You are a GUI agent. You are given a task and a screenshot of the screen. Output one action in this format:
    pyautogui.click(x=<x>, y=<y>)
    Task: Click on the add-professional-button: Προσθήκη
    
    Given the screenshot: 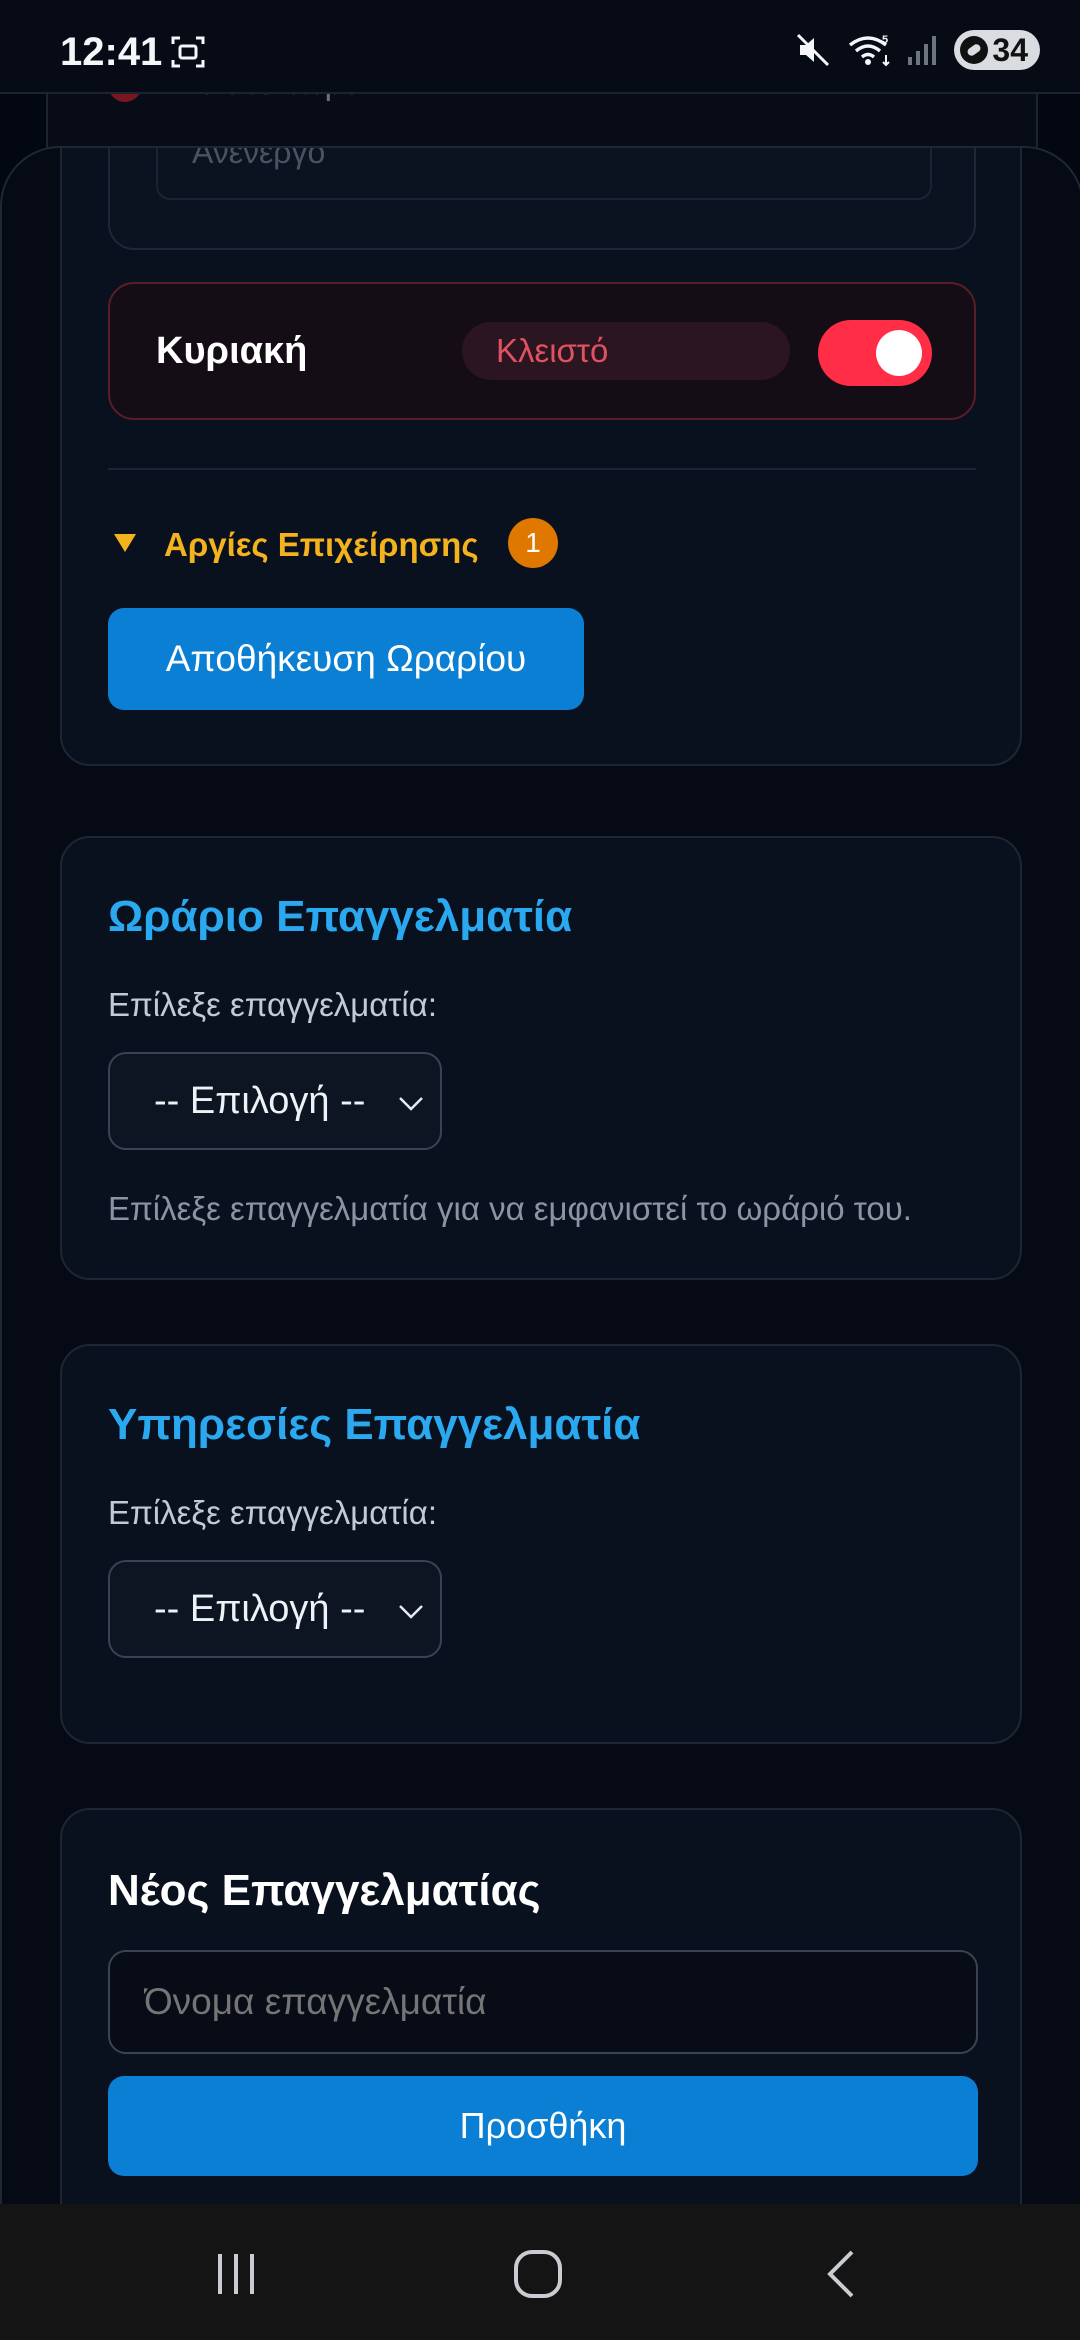 What is the action you would take?
    pyautogui.click(x=543, y=2126)
    